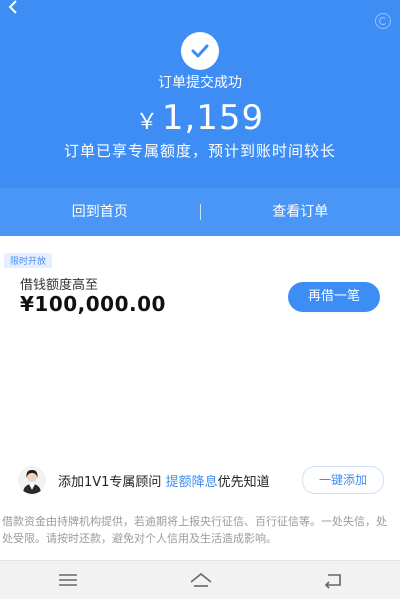 The width and height of the screenshot is (400, 599). What do you see at coordinates (300, 212) in the screenshot?
I see `view-order-button: 查看订单` at bounding box center [300, 212].